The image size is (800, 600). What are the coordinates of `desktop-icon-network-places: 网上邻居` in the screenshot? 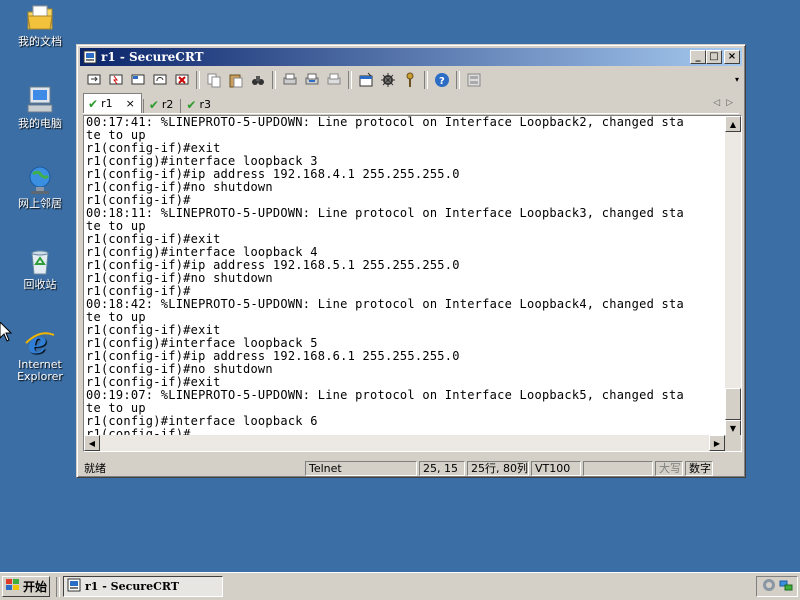 It's located at (40, 187).